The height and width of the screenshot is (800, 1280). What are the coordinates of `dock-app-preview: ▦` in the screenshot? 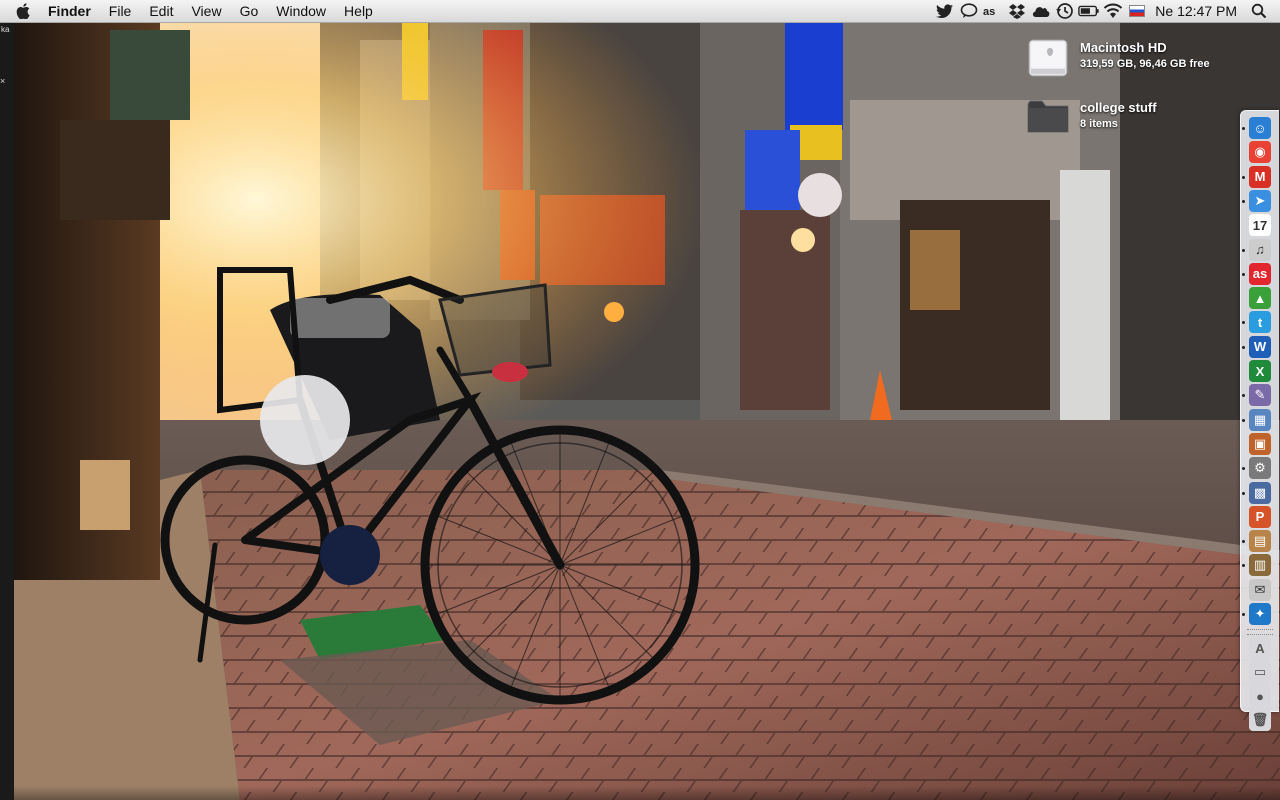 It's located at (1260, 419).